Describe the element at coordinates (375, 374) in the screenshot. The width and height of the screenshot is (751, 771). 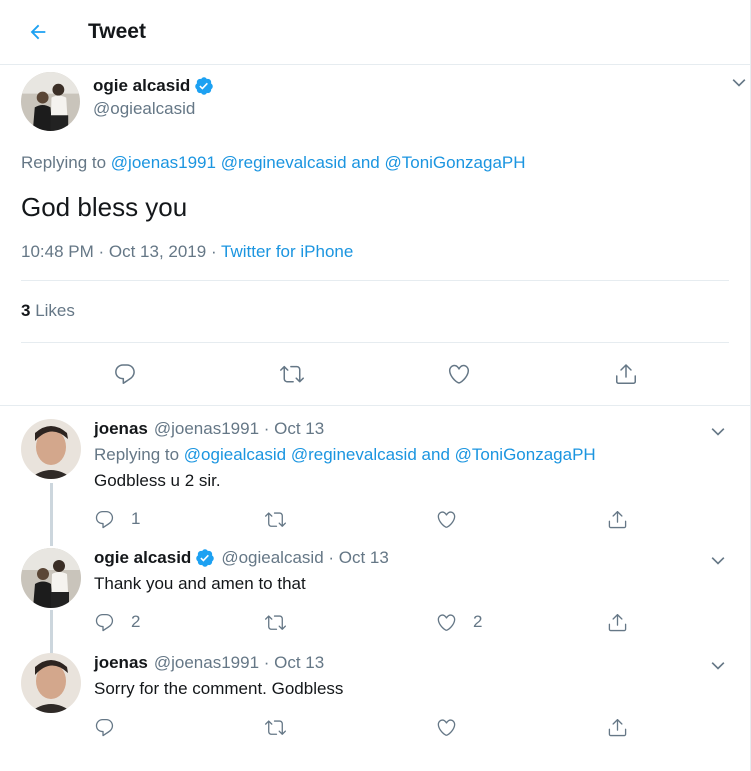
I see `tweet-actions` at that location.